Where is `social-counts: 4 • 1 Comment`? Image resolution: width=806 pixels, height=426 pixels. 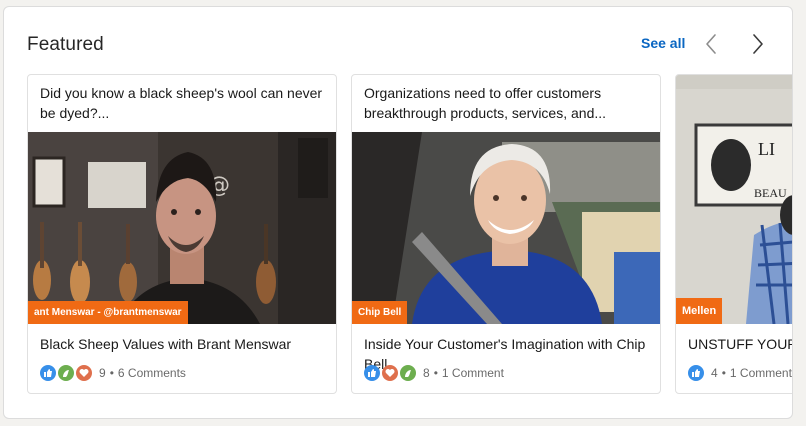
social-counts: 4 • 1 Comment is located at coordinates (740, 373).